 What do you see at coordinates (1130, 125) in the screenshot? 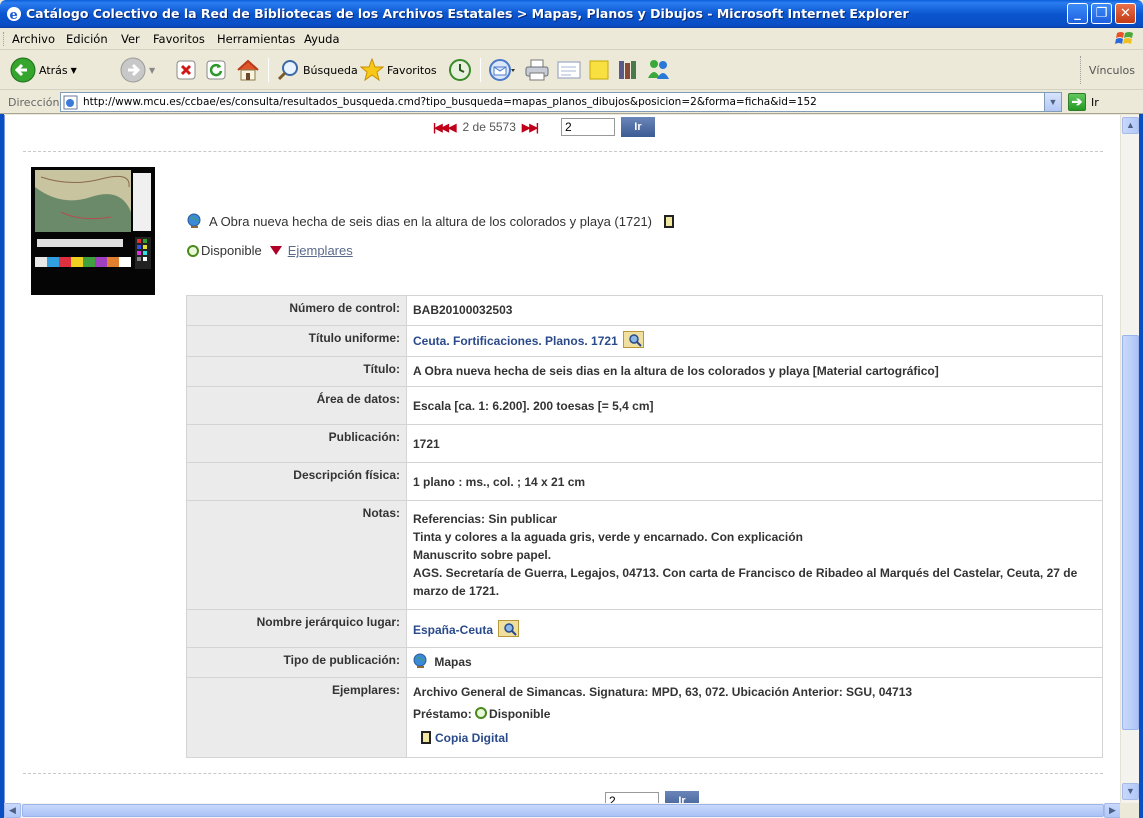
I see `scroll-up-icon: ▲` at bounding box center [1130, 125].